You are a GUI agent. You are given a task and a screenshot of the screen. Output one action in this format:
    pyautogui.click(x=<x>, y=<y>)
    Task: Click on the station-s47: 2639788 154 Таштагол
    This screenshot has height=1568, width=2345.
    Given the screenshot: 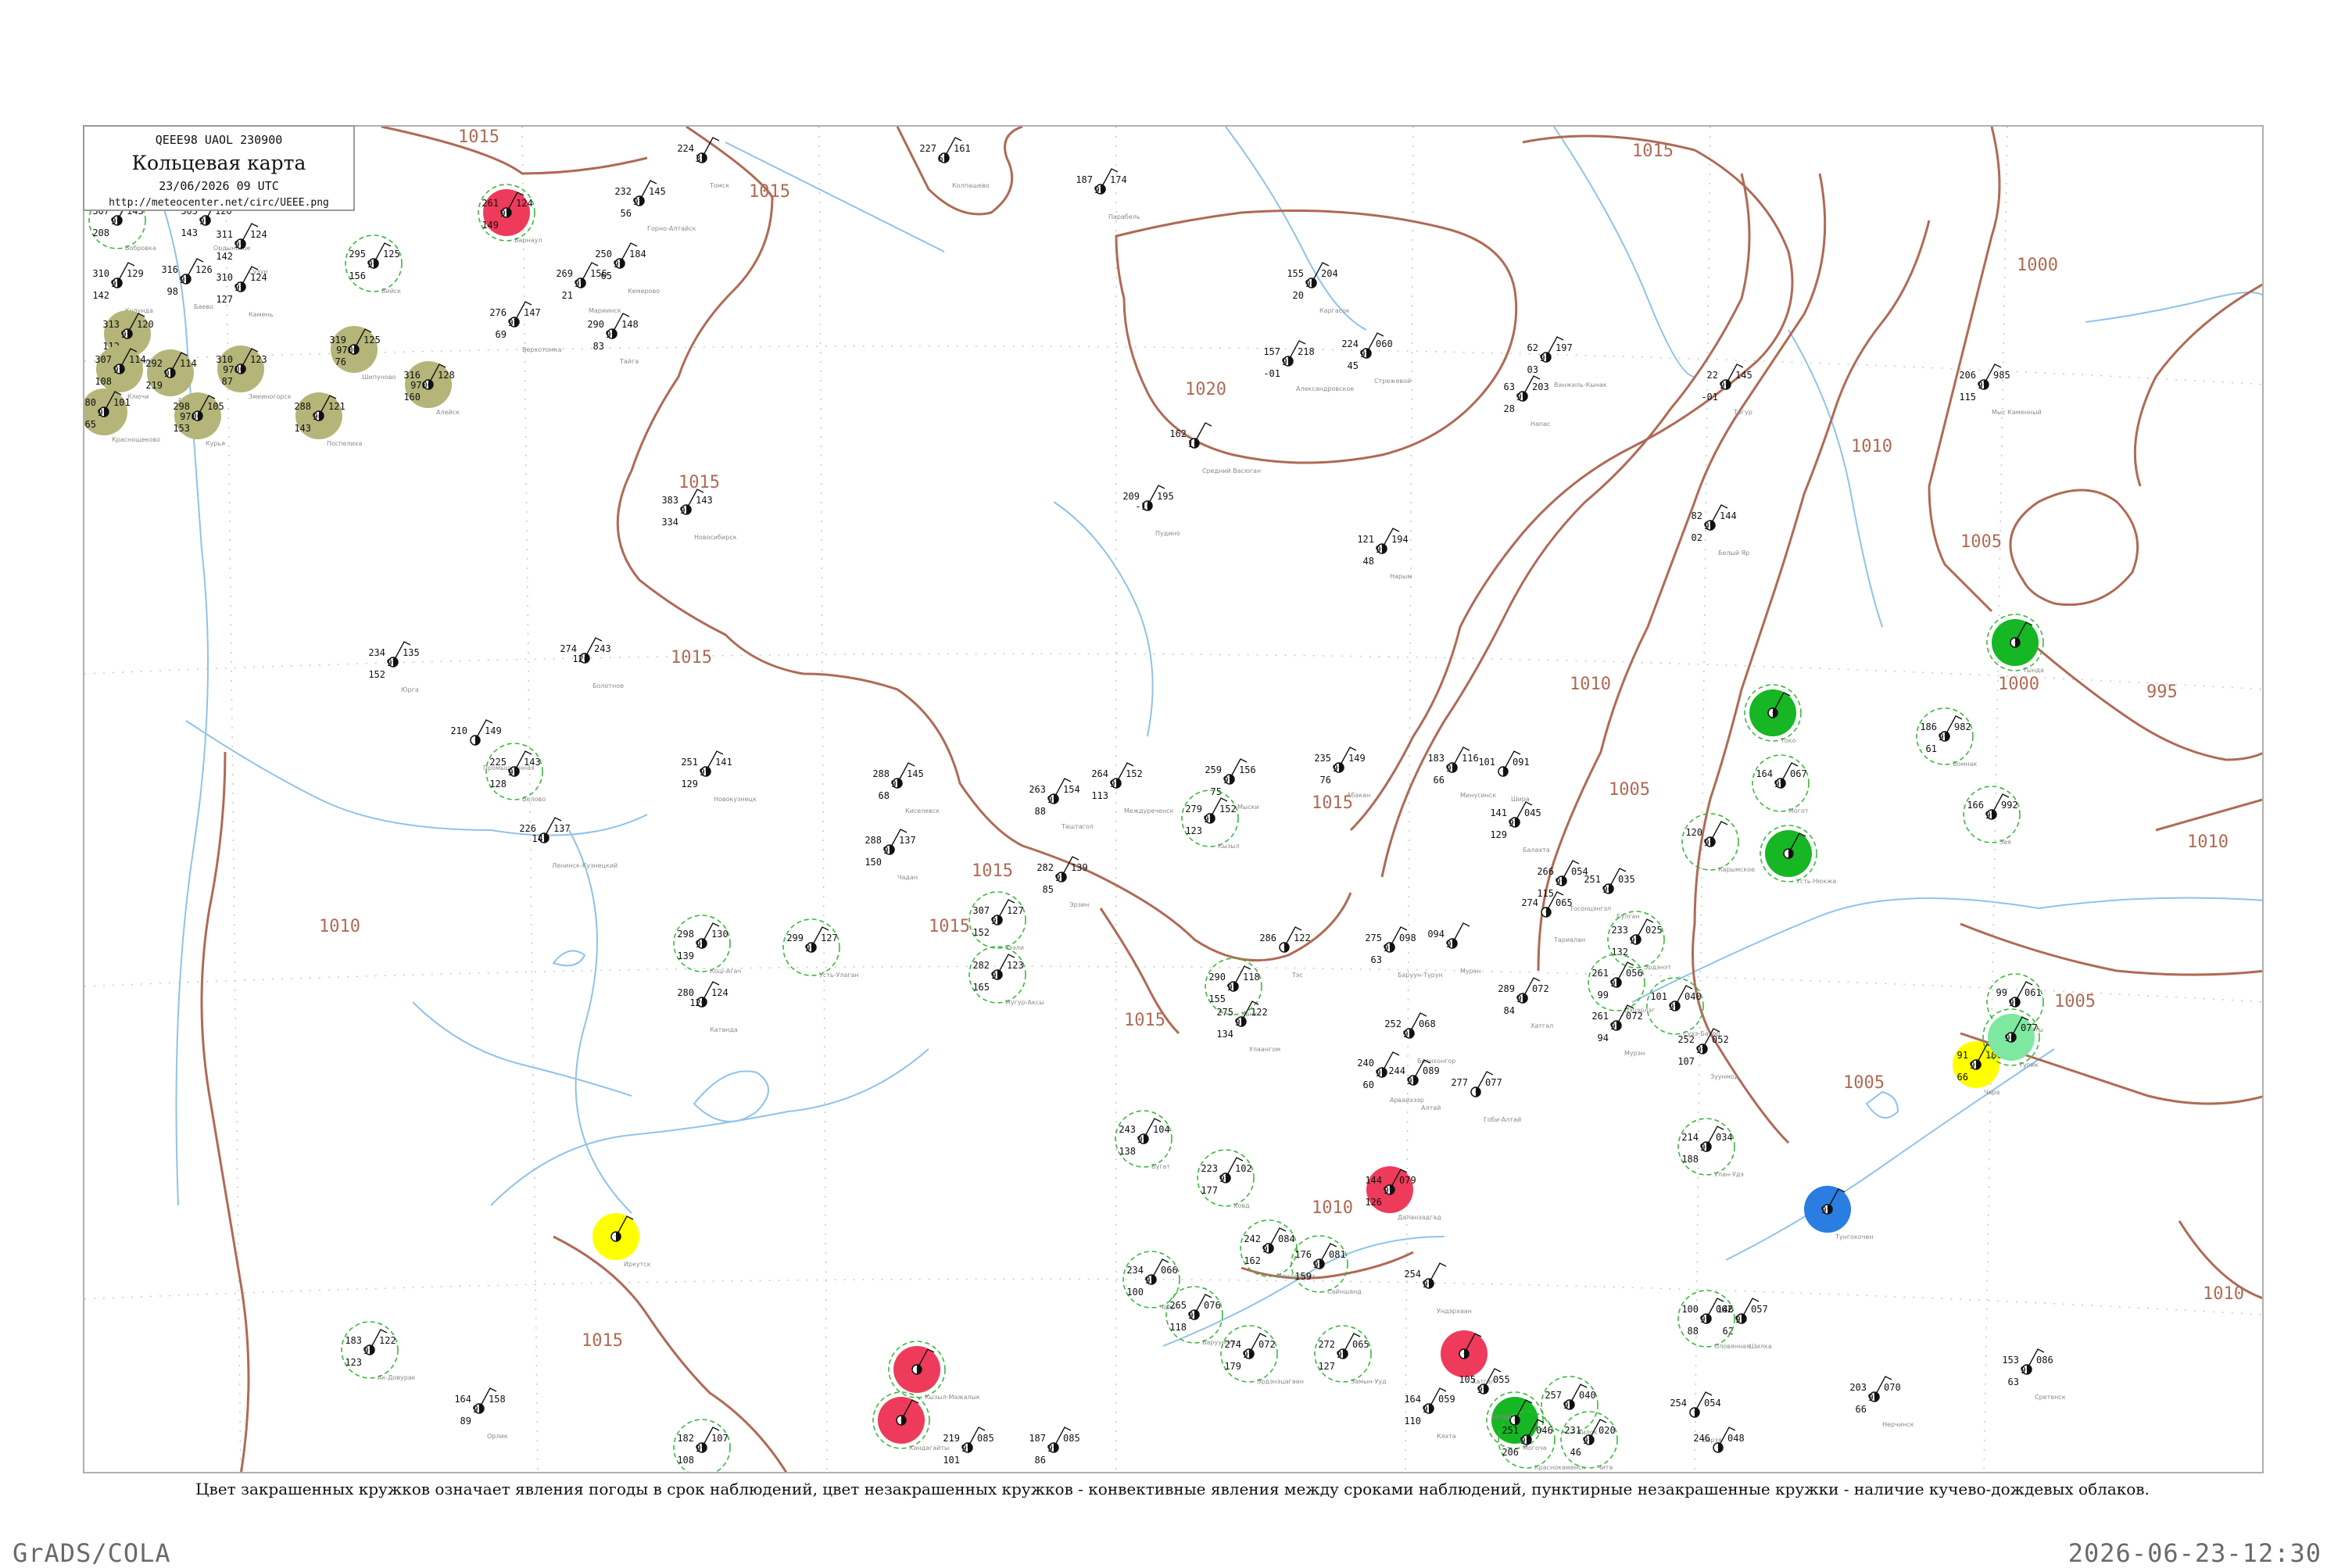 What is the action you would take?
    pyautogui.click(x=1061, y=804)
    